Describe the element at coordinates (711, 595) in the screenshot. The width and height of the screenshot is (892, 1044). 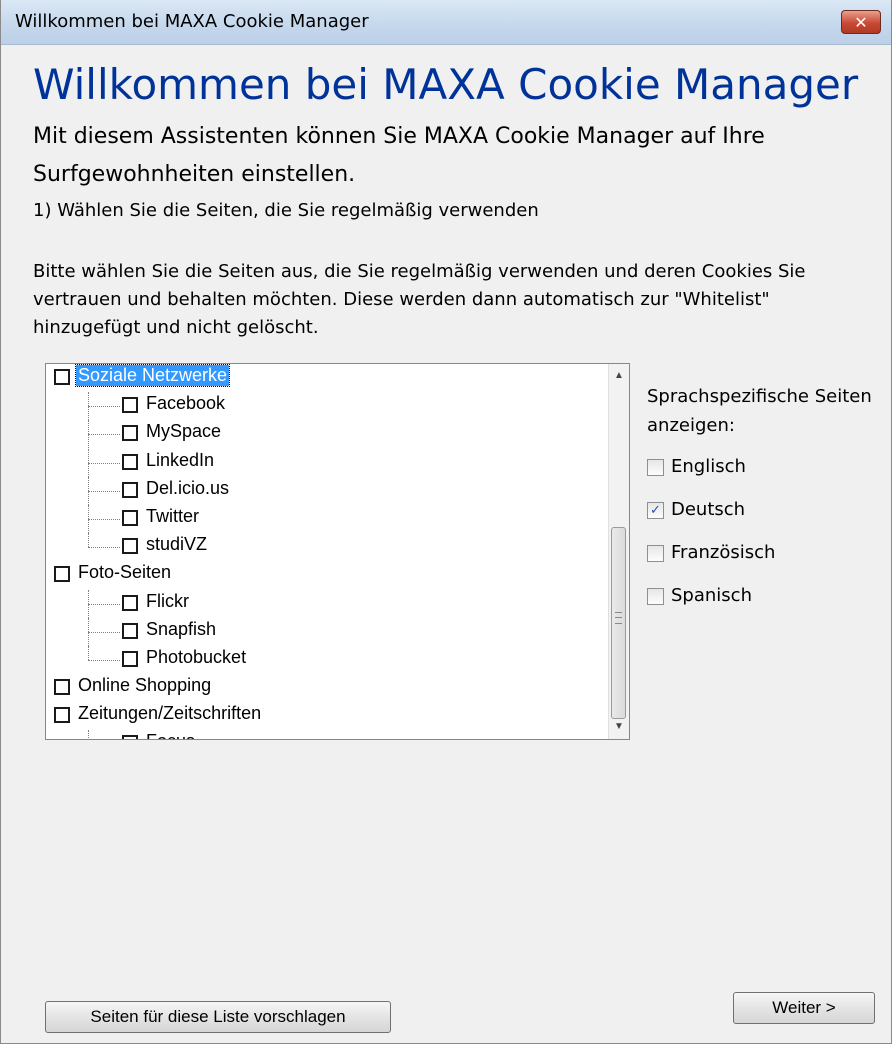
I see `language-label: Spanisch` at that location.